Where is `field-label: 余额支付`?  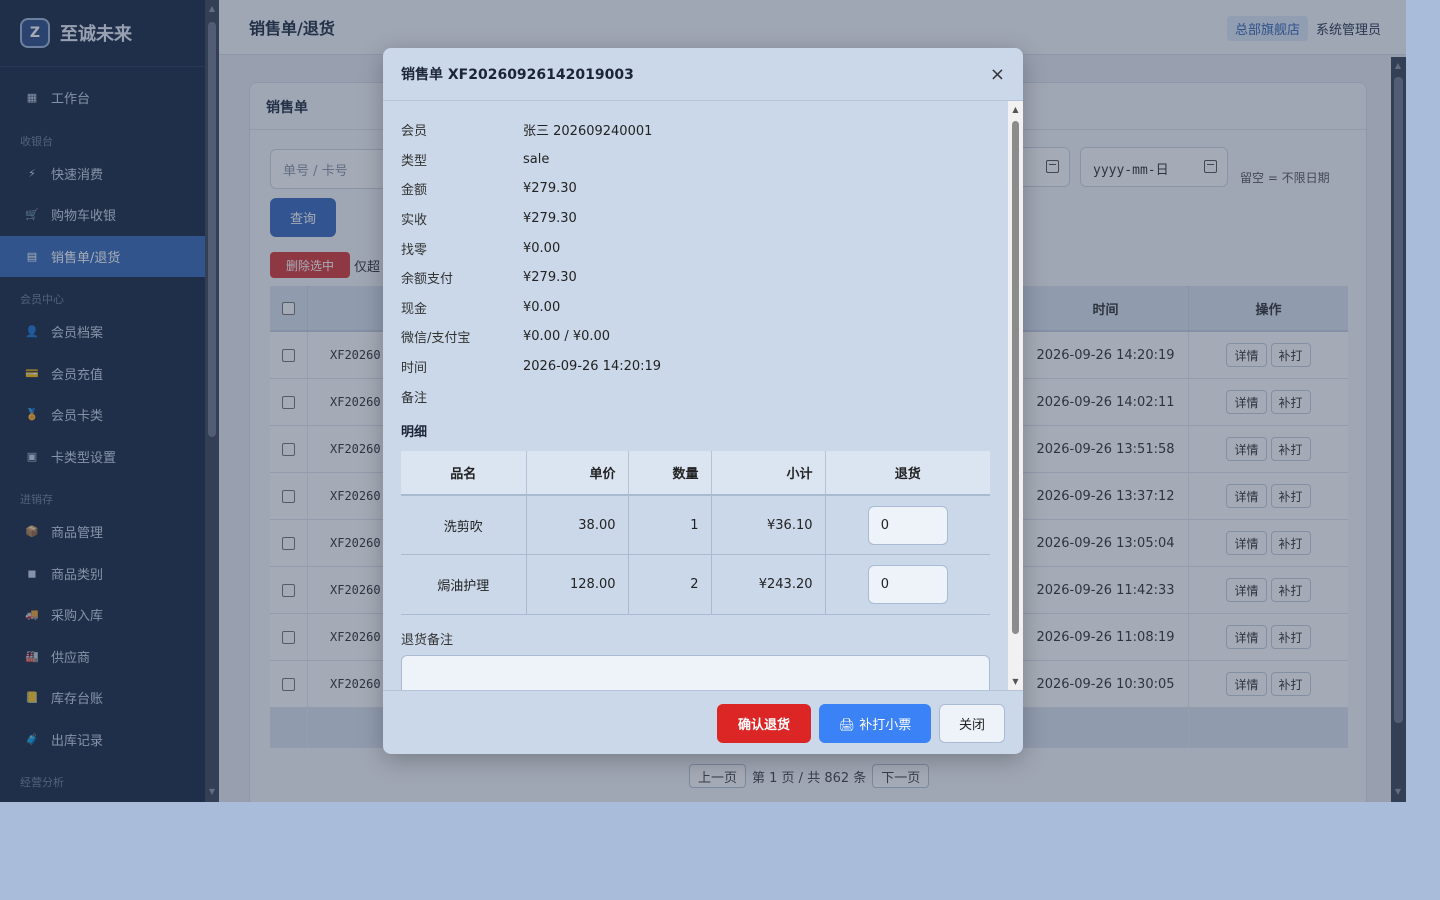 field-label: 余额支付 is located at coordinates (427, 280).